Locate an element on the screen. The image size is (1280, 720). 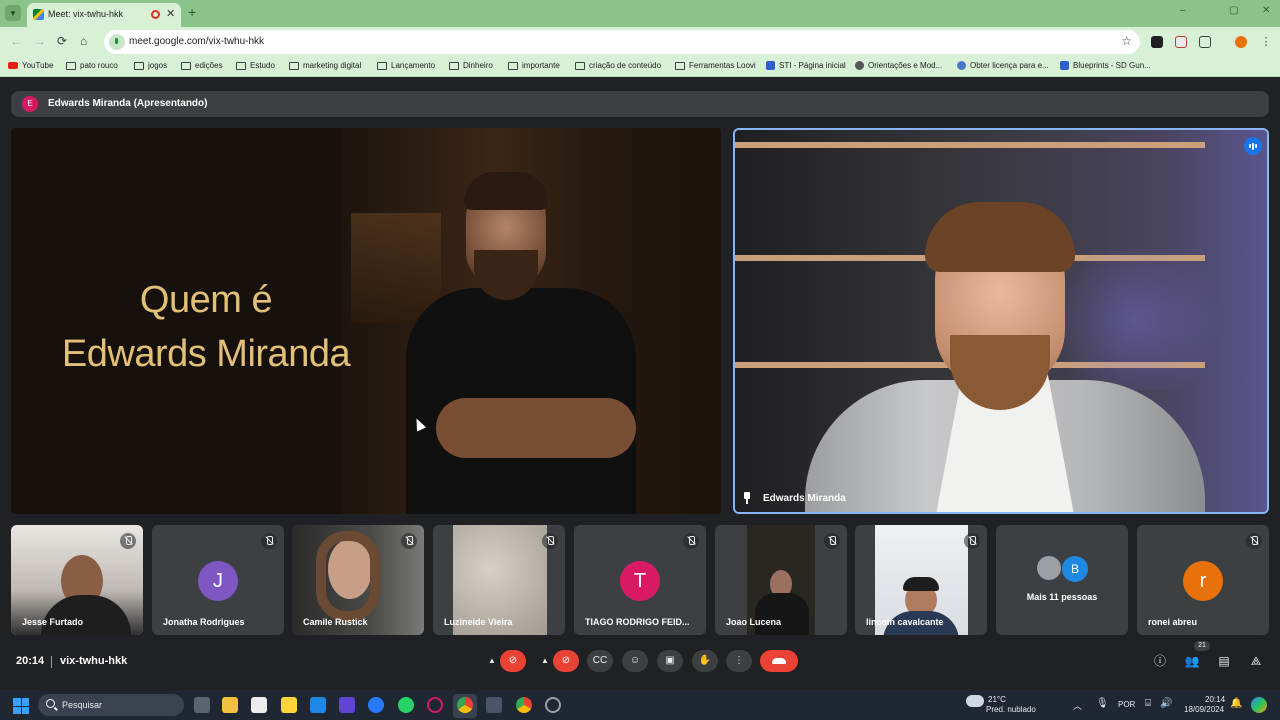
omnibox: meet.google.com/vix-twhu-hkk ☆ is located at coordinates (622, 42).